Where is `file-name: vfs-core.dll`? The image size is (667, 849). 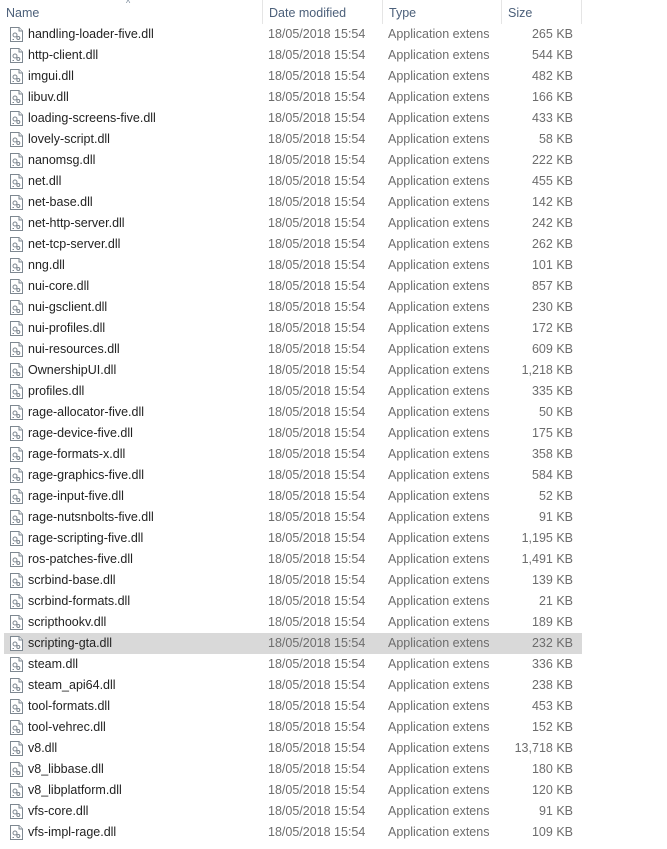
file-name: vfs-core.dll is located at coordinates (58, 811).